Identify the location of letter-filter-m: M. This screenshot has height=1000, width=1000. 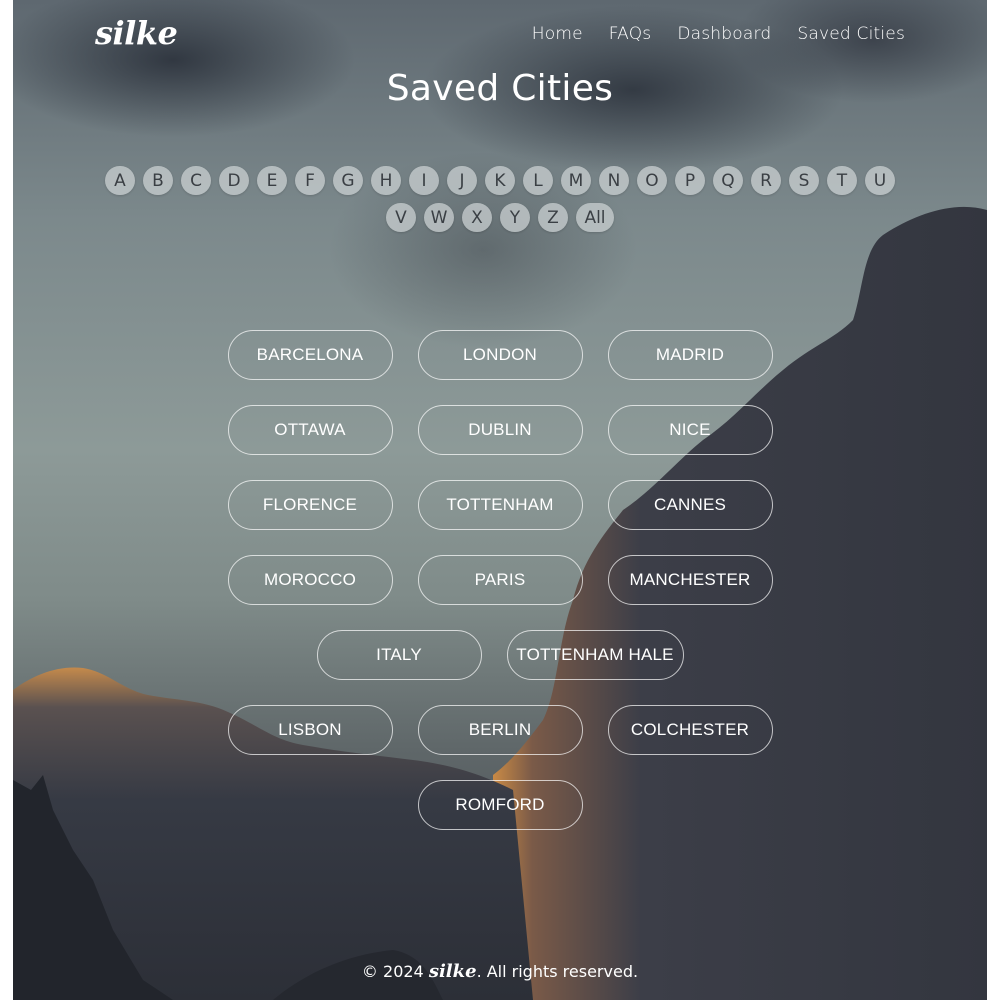
(576, 180).